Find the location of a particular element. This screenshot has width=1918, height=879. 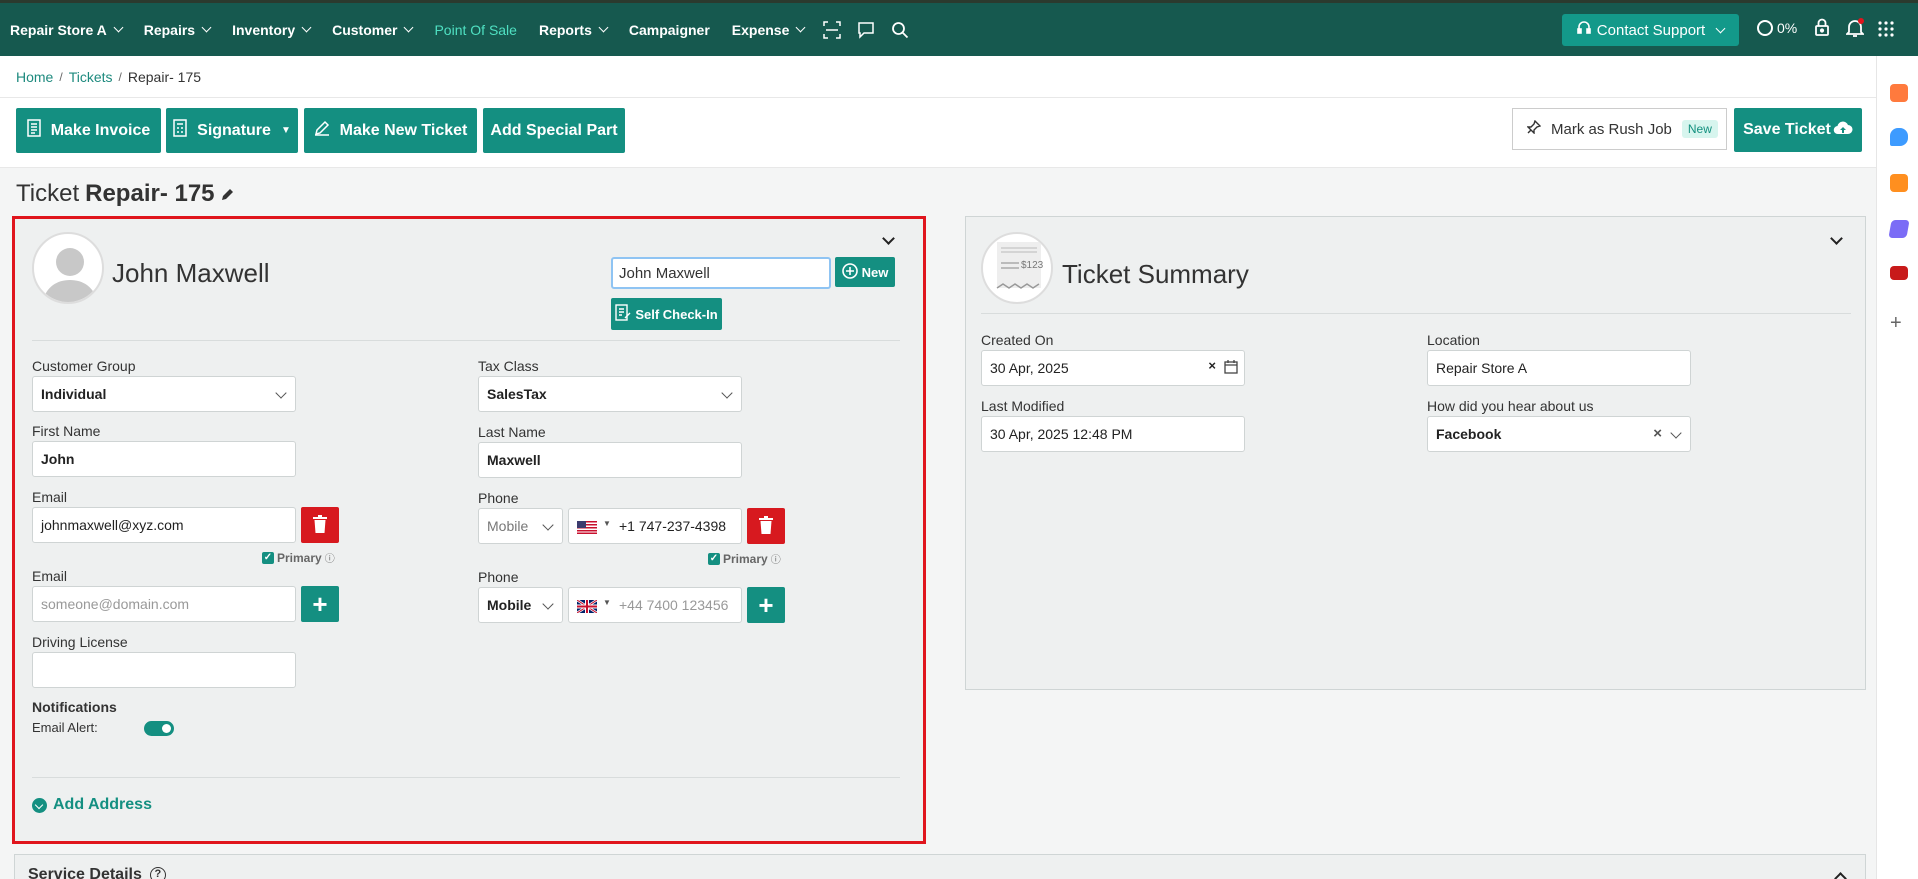

breadcrumb-tickets: Tickets is located at coordinates (91, 77).